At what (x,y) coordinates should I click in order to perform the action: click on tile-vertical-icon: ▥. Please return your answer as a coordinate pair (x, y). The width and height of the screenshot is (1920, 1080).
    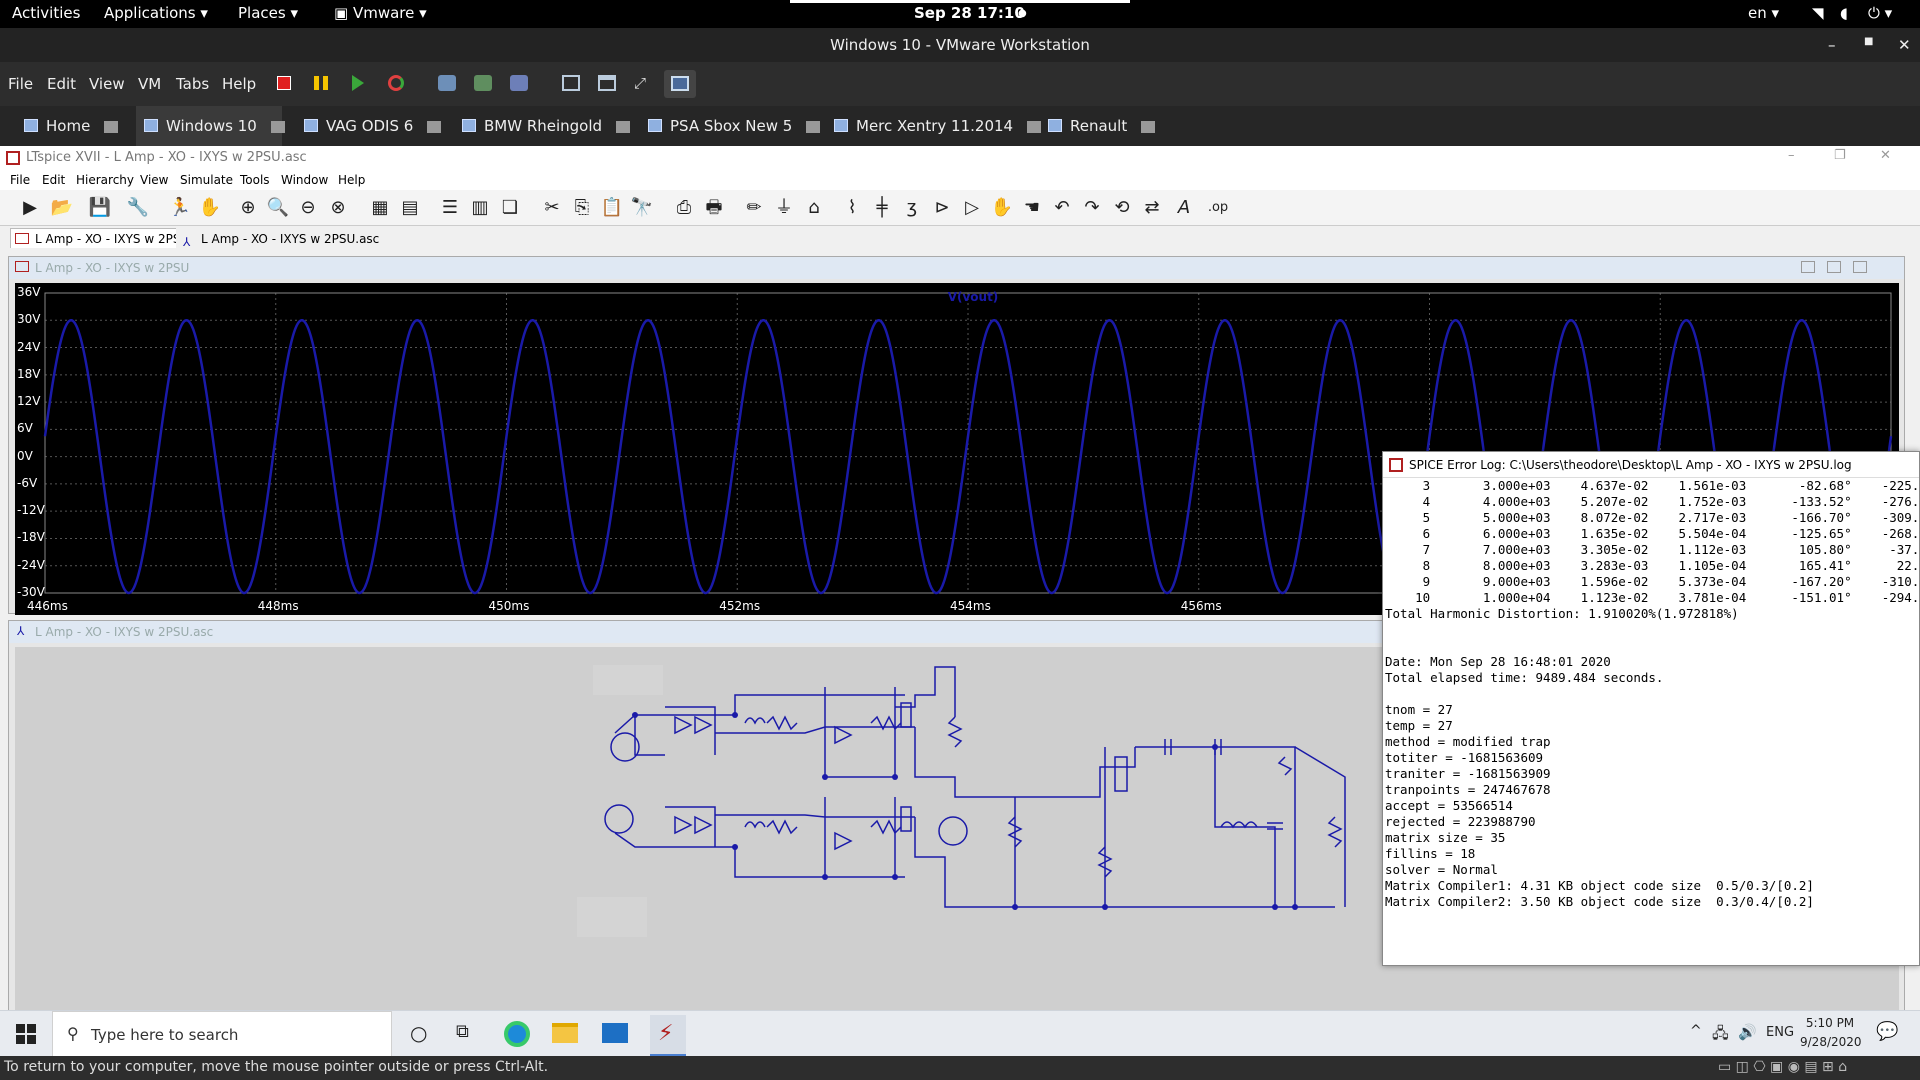
    Looking at the image, I should click on (480, 208).